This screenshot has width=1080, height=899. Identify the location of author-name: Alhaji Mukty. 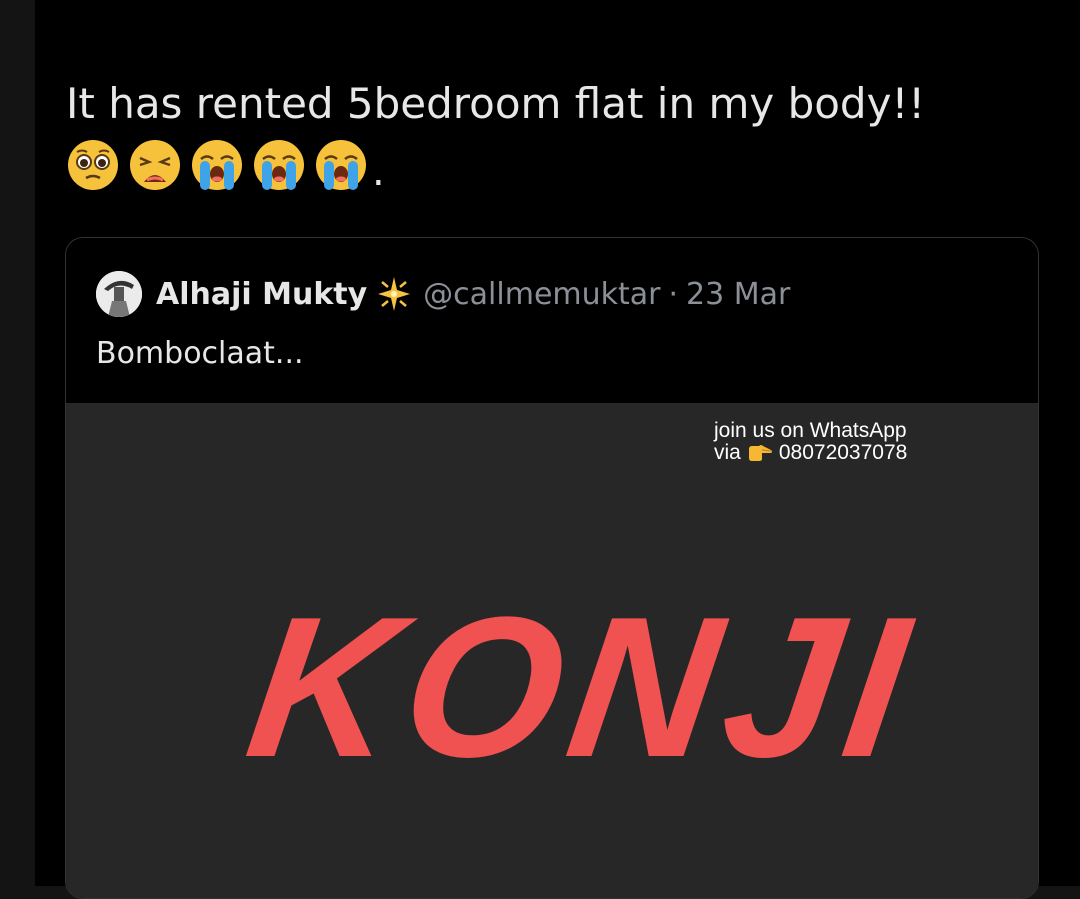
(261, 294).